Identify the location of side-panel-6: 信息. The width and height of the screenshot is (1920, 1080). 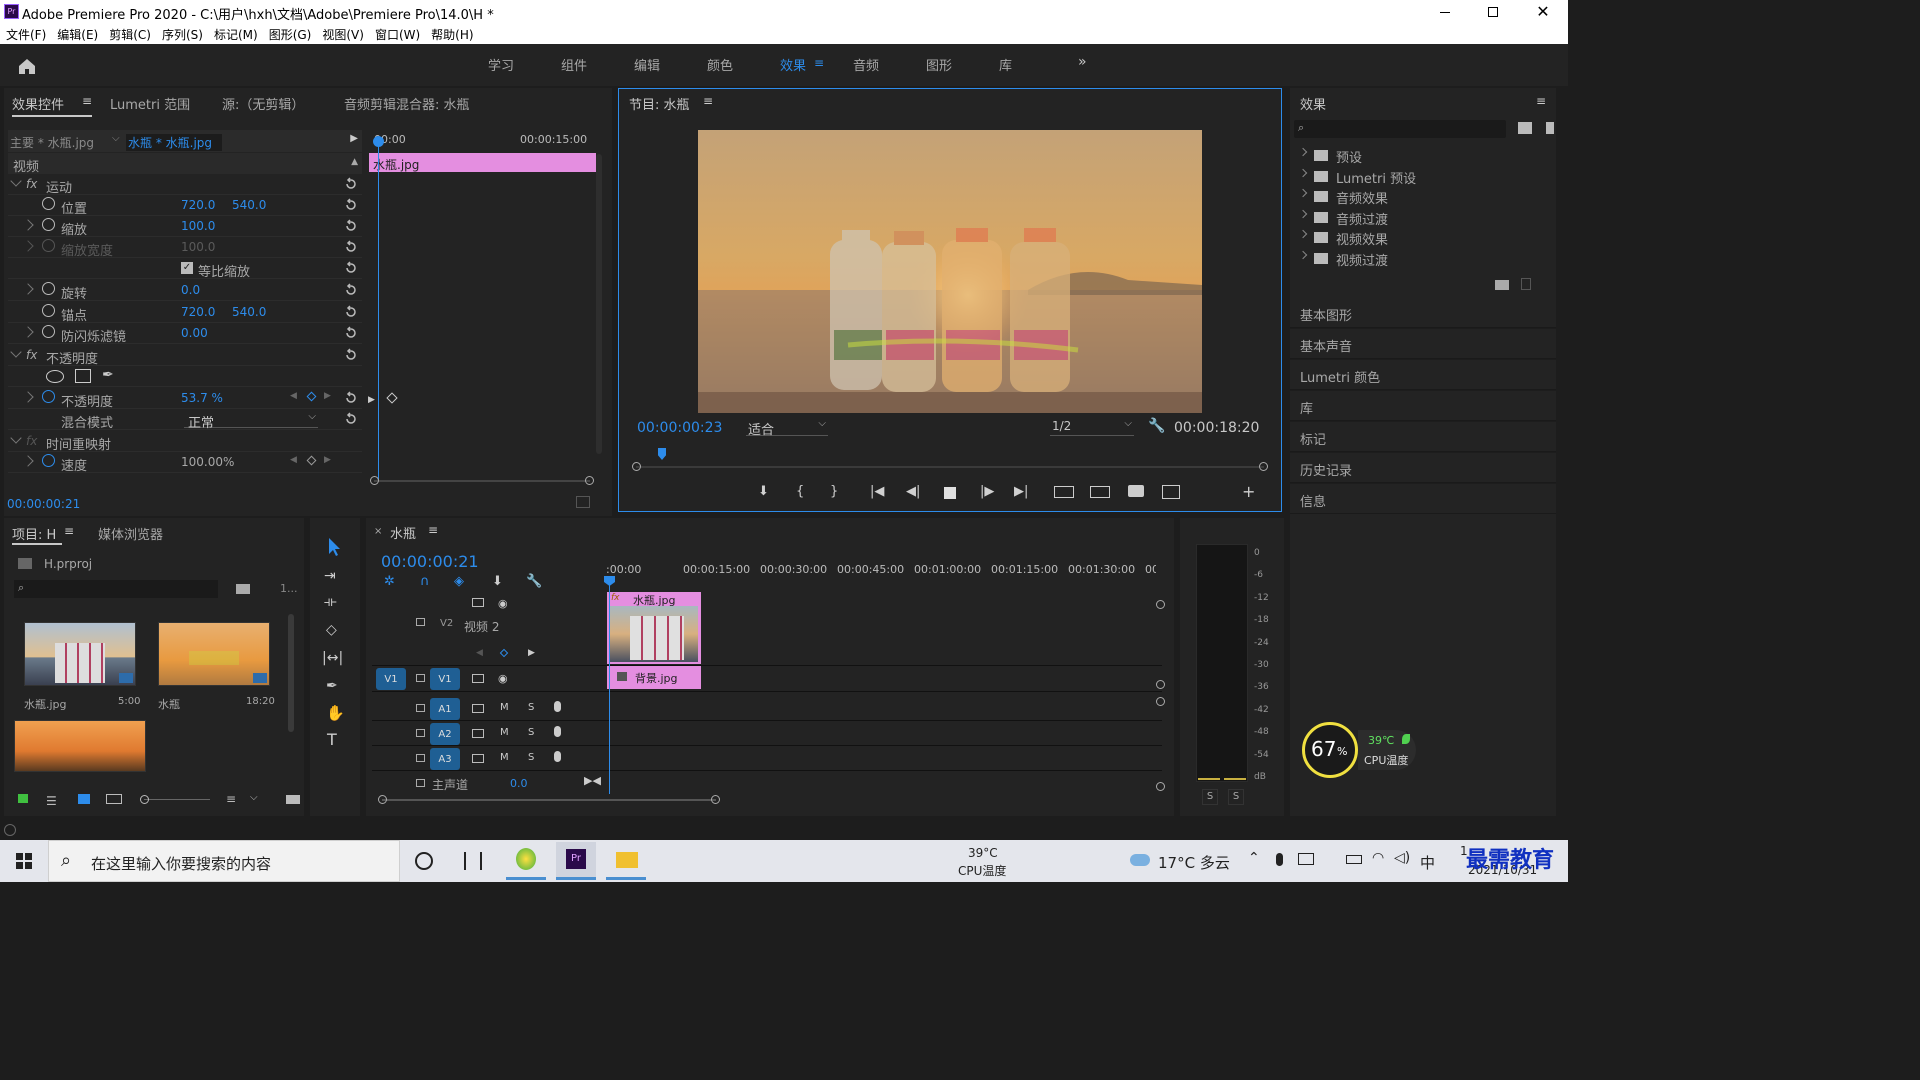
(1423, 499).